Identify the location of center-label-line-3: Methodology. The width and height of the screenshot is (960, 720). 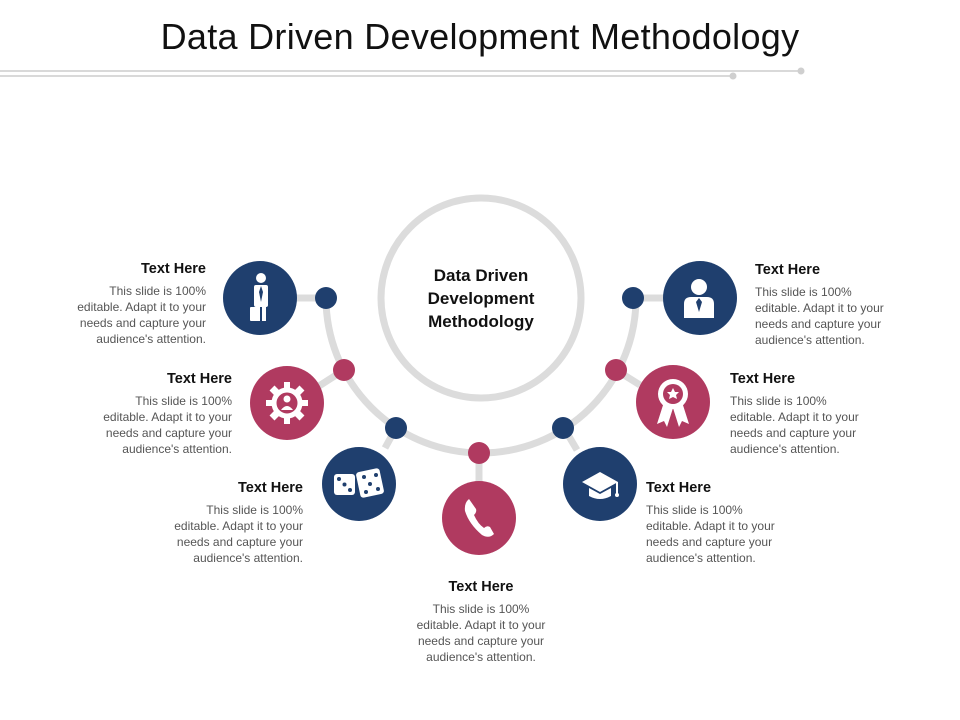
(481, 321).